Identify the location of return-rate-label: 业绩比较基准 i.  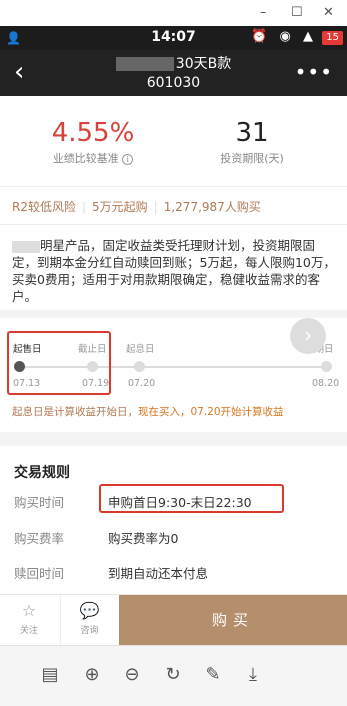
(93, 158).